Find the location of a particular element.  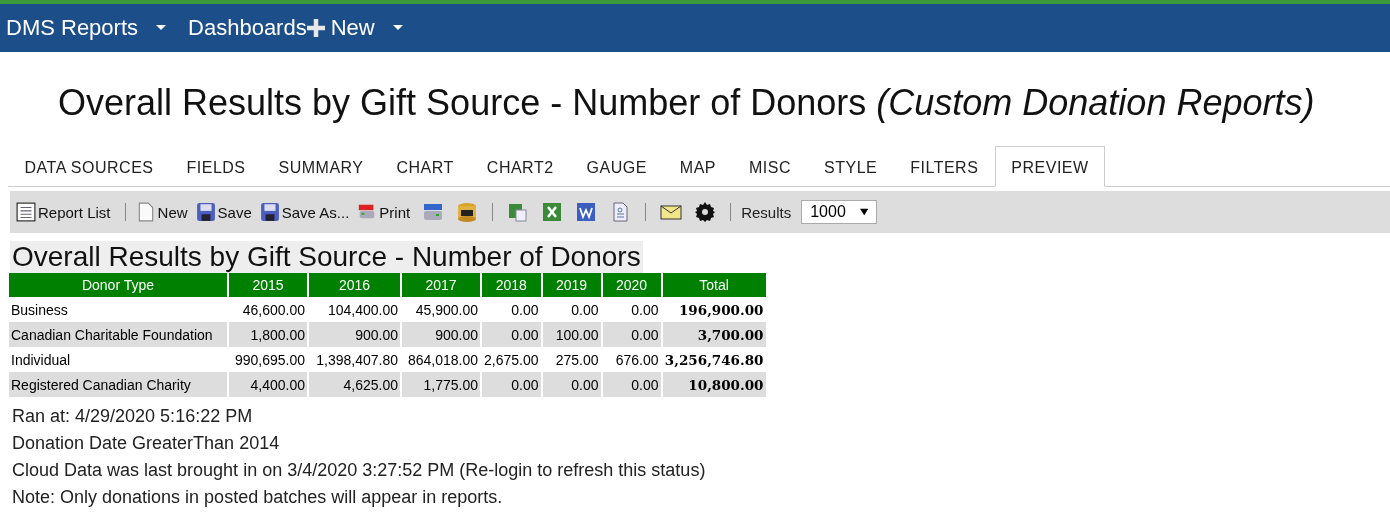

tab: DATA SOURCES is located at coordinates (89, 167).